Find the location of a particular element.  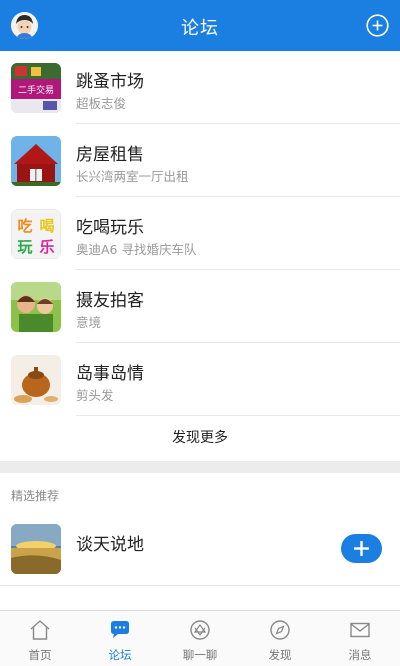

forum-name: 谈天说地 is located at coordinates (110, 545).